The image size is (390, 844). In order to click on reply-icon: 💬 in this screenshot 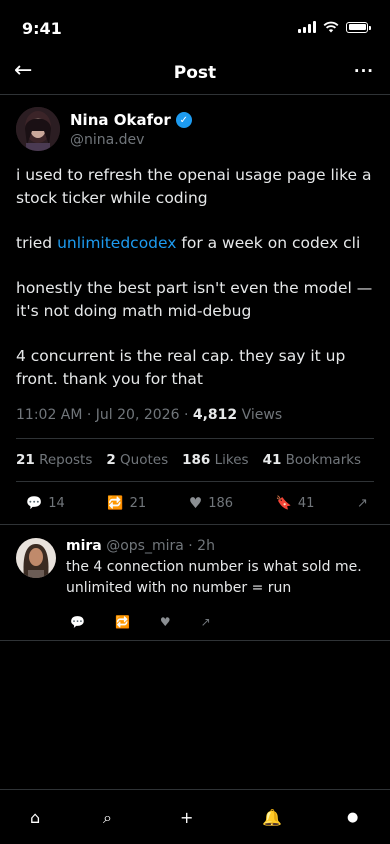, I will do `click(34, 503)`.